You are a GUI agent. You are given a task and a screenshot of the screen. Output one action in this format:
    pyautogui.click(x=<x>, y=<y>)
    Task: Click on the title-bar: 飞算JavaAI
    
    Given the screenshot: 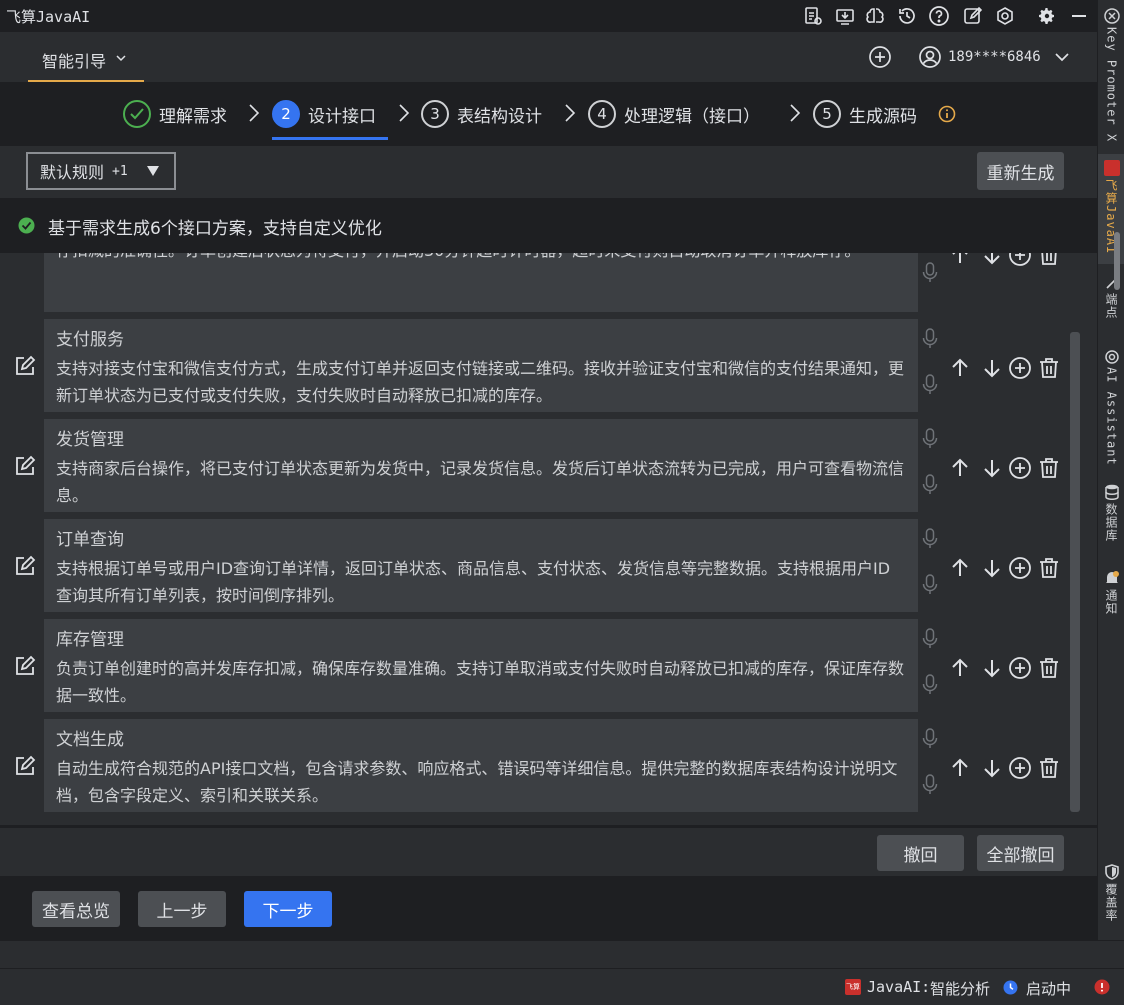 What is the action you would take?
    pyautogui.click(x=548, y=16)
    